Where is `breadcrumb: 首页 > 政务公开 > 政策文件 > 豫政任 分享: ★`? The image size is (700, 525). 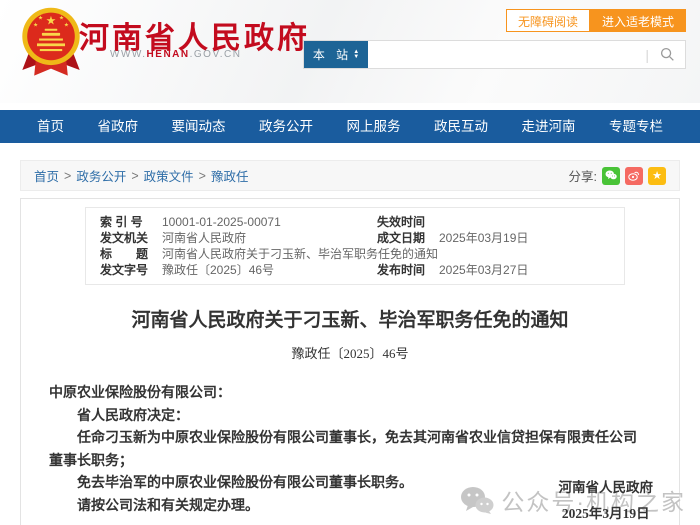
breadcrumb: 首页 > 政务公开 > 政策文件 > 豫政任 分享: ★ is located at coordinates (350, 175).